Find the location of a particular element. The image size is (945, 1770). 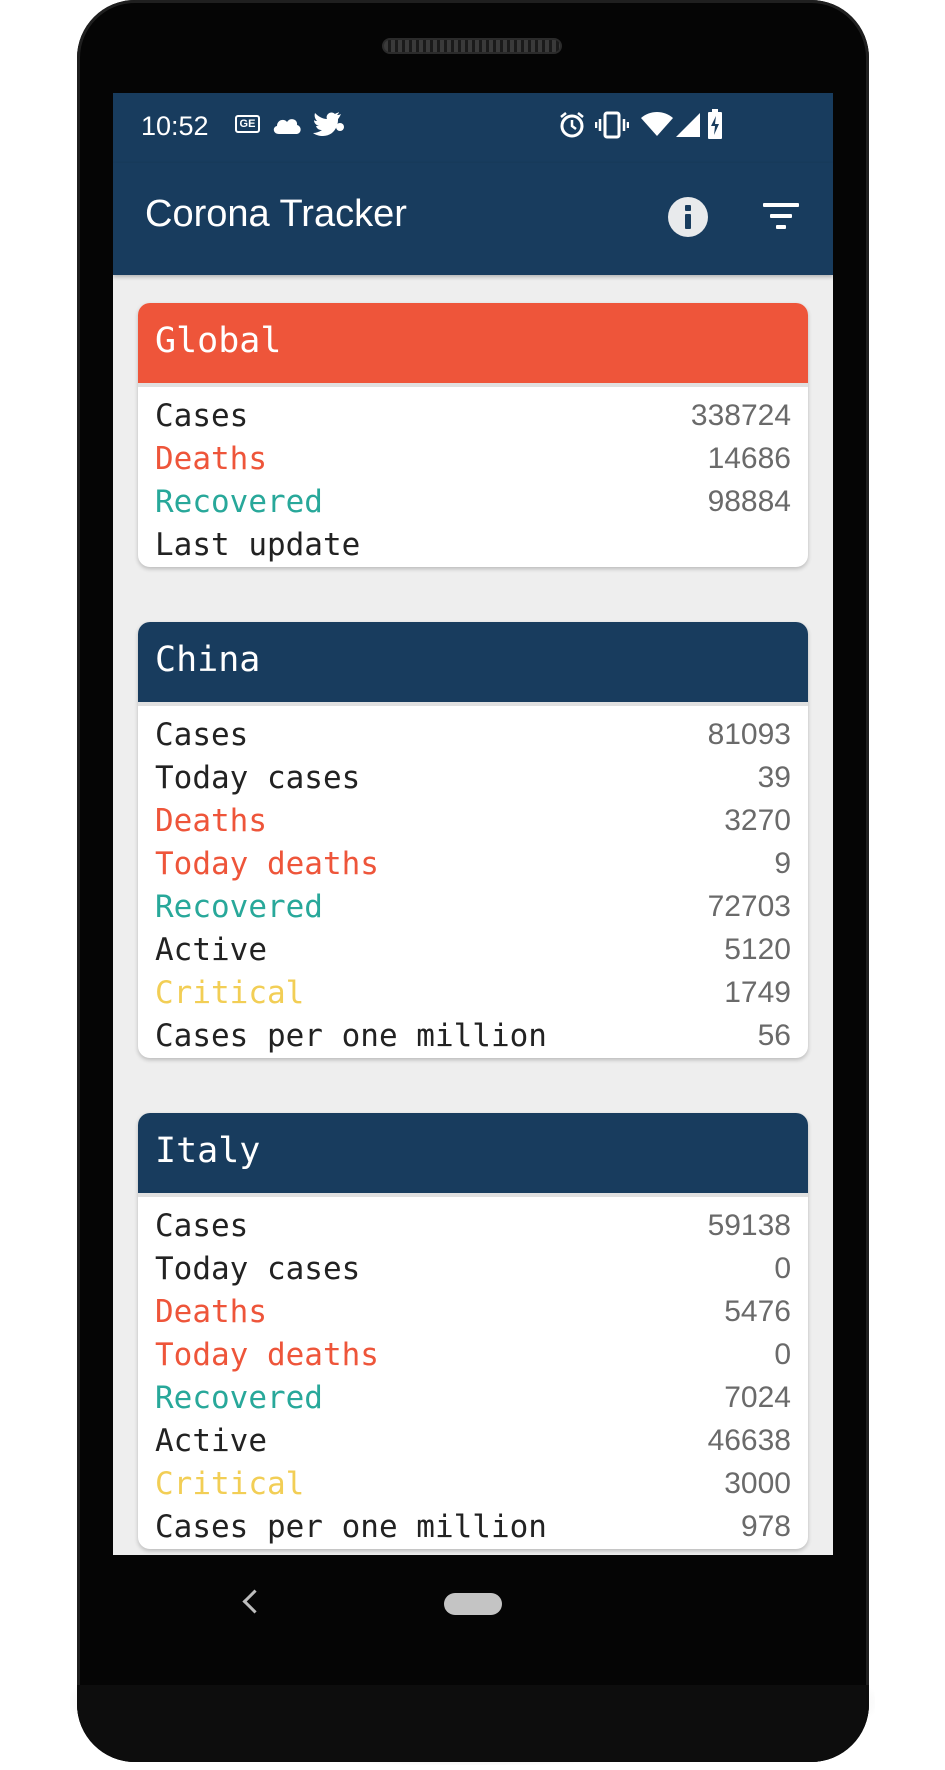

stat-row-deaths: Deaths 14686 is located at coordinates (473, 459).